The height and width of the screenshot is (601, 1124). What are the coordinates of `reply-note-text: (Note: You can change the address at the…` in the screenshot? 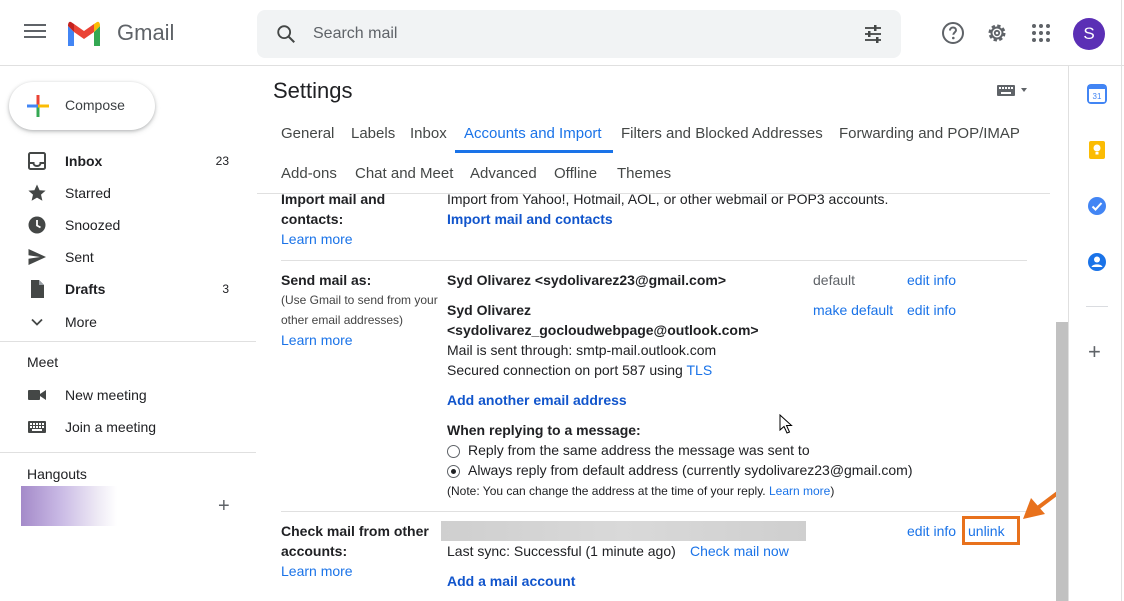 It's located at (606, 491).